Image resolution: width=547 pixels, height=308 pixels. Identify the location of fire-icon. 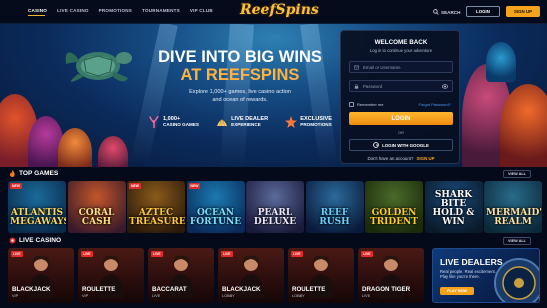
(12, 173).